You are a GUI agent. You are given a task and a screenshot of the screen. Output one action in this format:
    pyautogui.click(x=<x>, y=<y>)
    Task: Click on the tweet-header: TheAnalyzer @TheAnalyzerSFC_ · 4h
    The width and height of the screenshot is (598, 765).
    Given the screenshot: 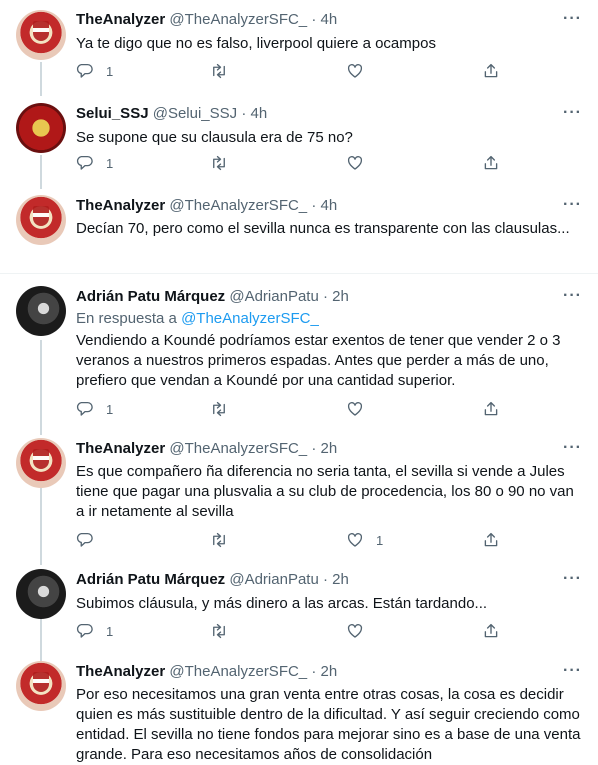 What is the action you would take?
    pyautogui.click(x=206, y=206)
    